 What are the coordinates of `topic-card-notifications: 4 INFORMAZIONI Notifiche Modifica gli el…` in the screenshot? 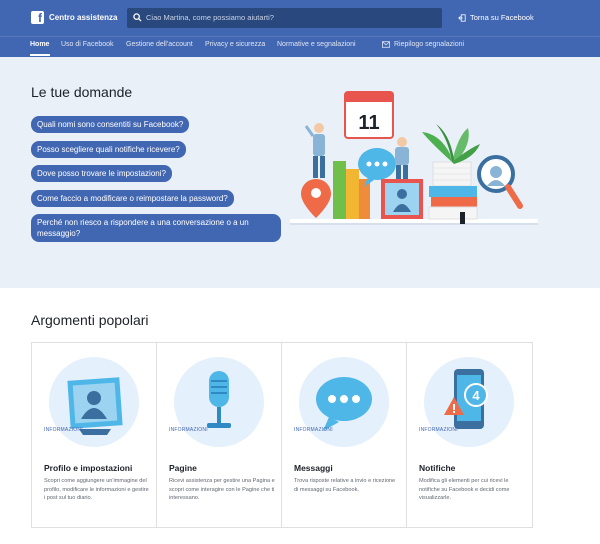 It's located at (469, 435).